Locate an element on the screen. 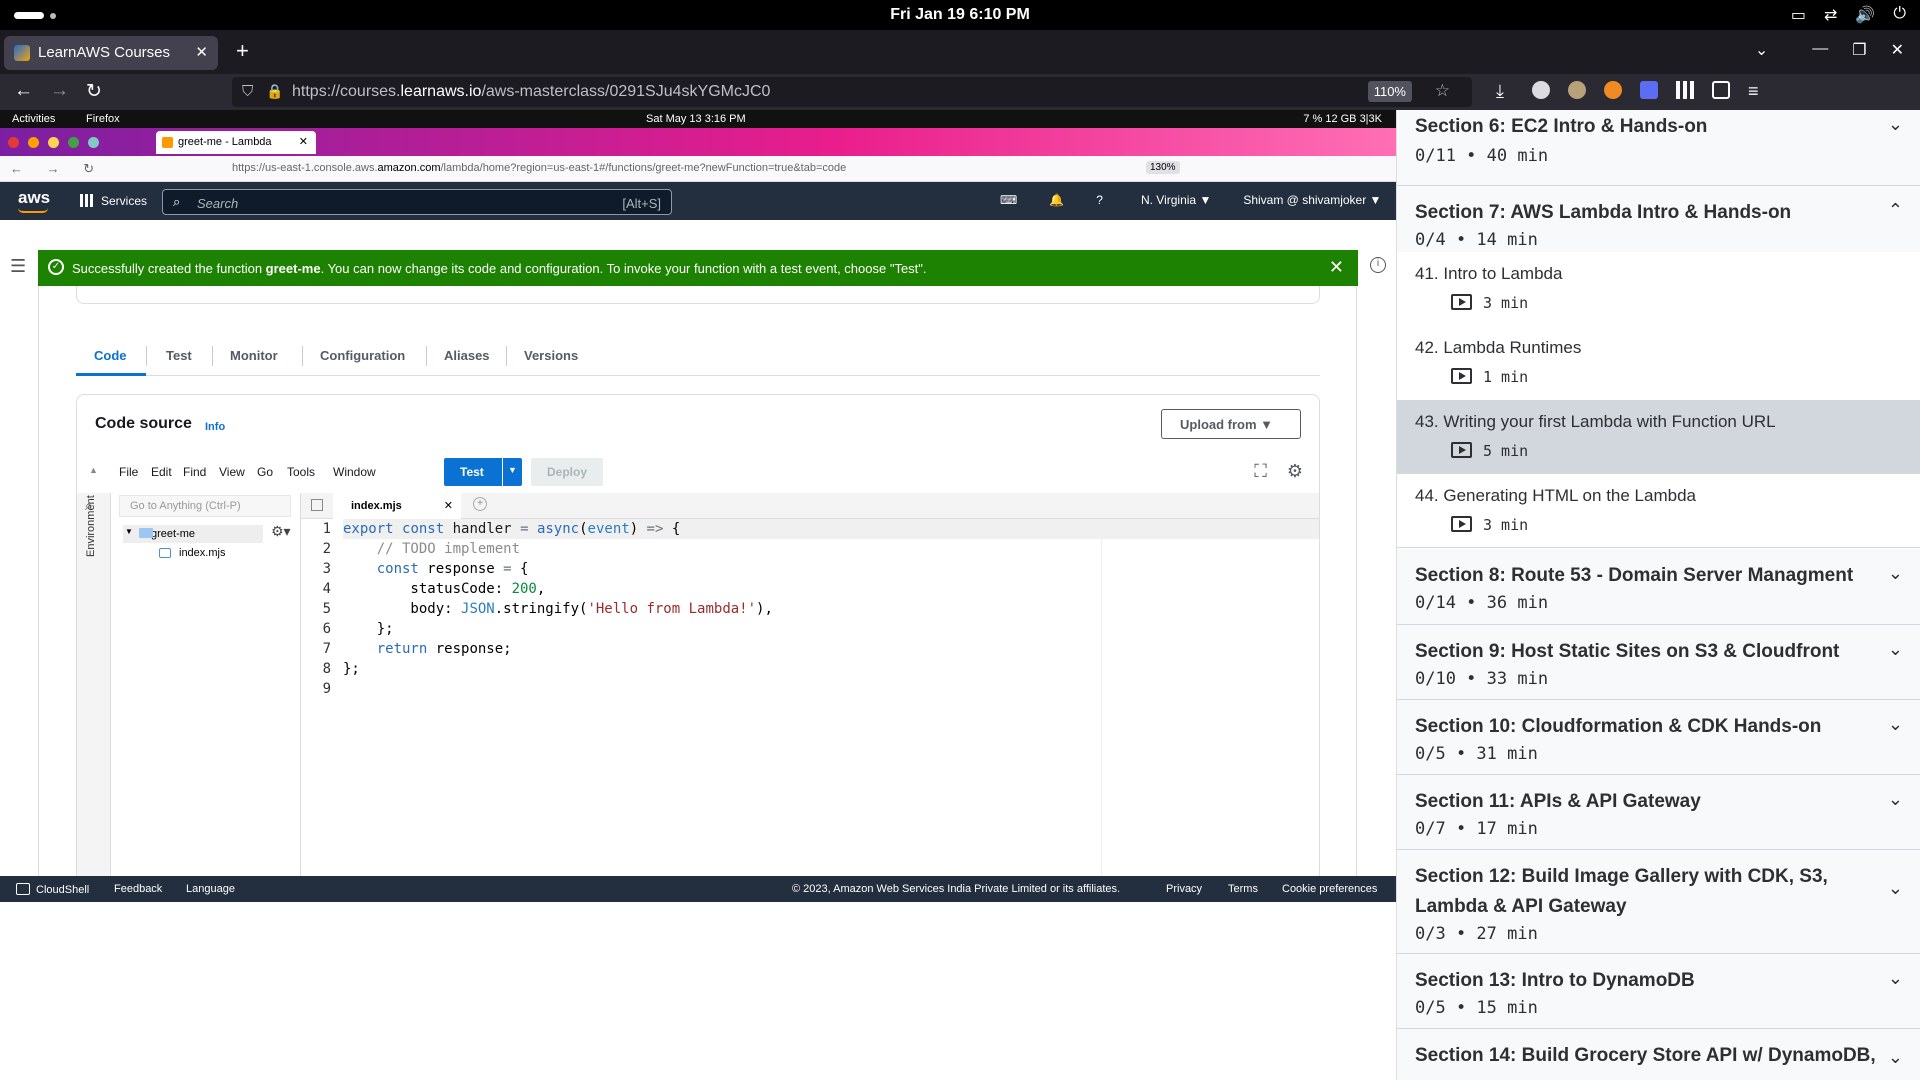  menu-edit: Edit is located at coordinates (161, 472).